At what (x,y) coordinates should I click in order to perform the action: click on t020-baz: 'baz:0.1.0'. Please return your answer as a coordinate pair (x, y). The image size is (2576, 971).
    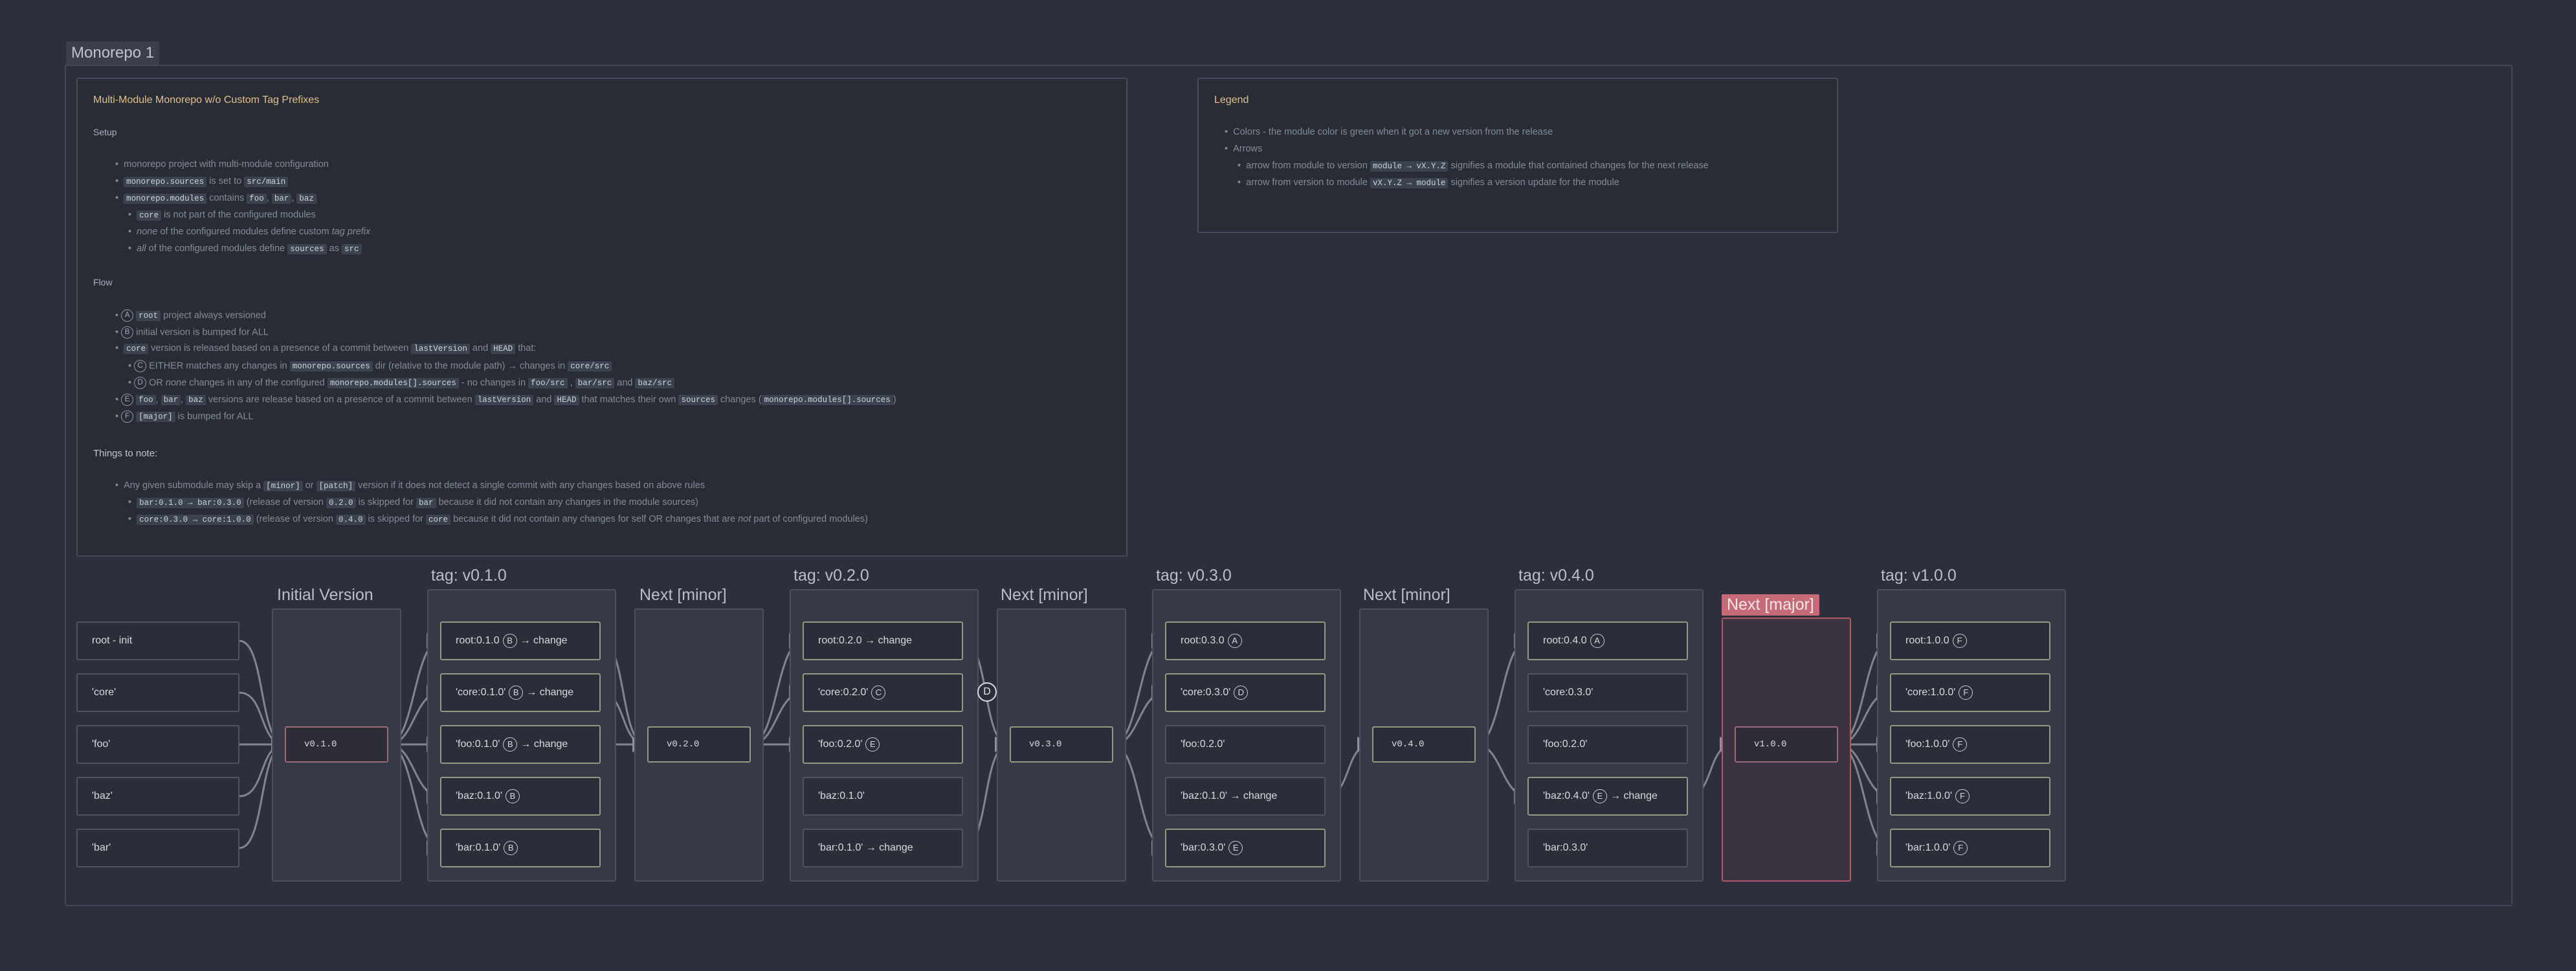
    Looking at the image, I should click on (883, 796).